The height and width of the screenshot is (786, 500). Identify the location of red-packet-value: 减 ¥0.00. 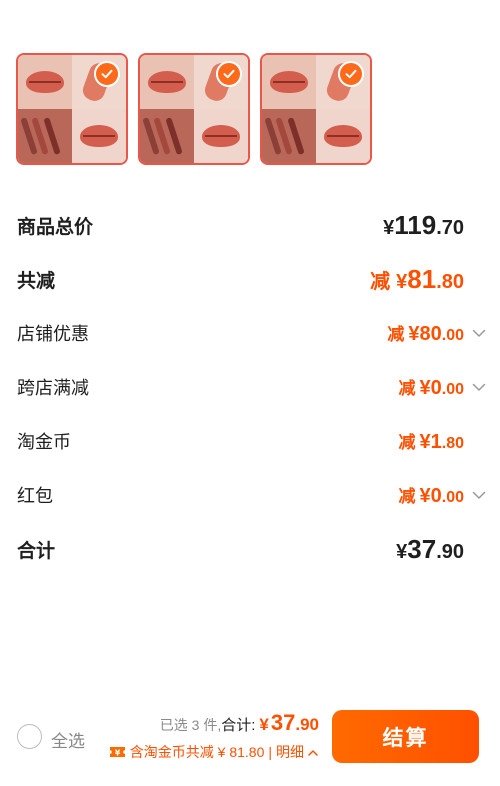
(444, 495).